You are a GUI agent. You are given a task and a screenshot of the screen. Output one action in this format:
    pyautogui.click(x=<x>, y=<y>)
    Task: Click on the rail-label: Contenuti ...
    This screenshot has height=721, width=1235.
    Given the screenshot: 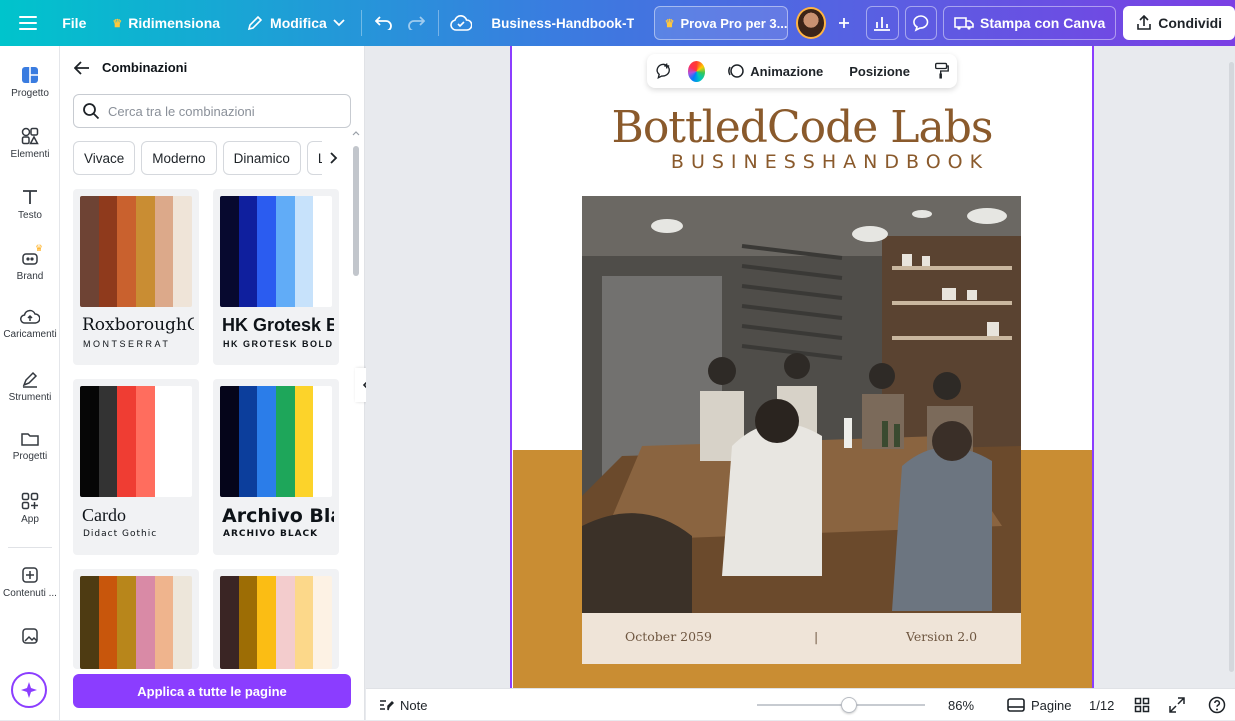 What is the action you would take?
    pyautogui.click(x=30, y=593)
    